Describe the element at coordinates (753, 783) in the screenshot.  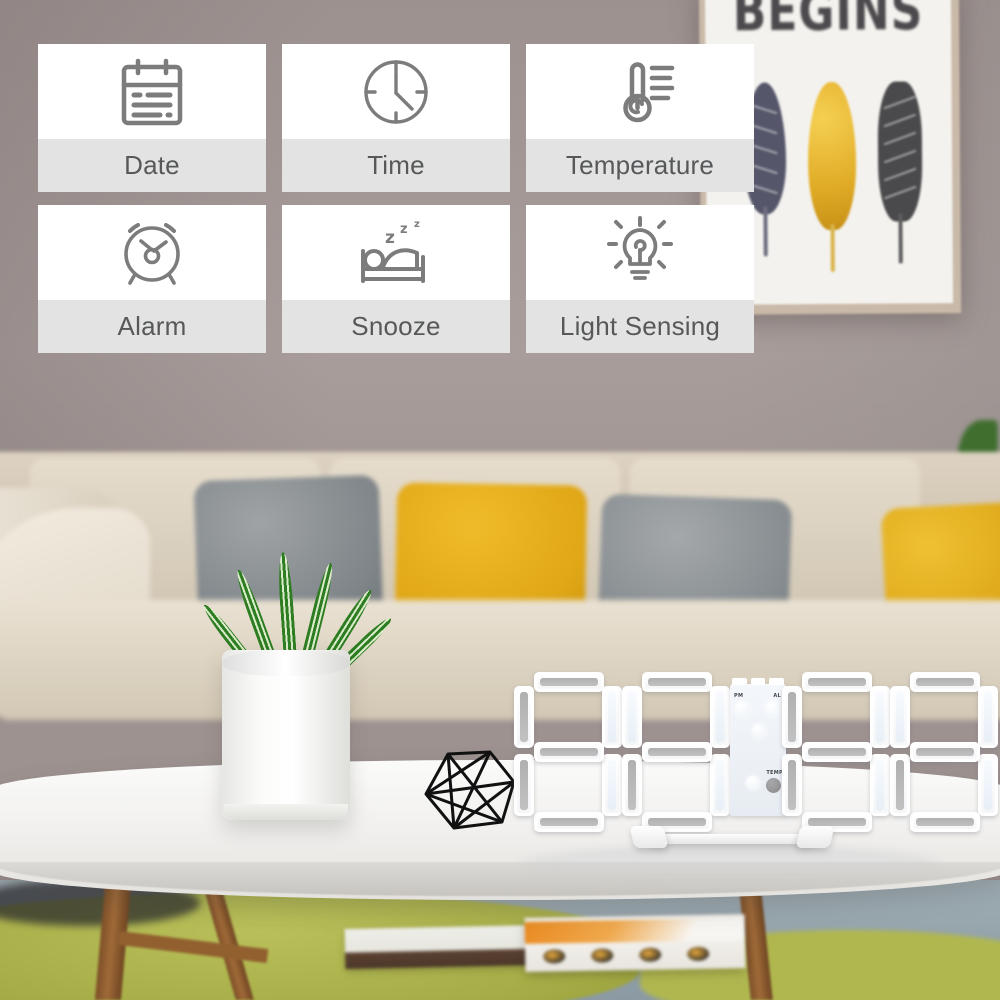
I see `colon-dot-lower` at that location.